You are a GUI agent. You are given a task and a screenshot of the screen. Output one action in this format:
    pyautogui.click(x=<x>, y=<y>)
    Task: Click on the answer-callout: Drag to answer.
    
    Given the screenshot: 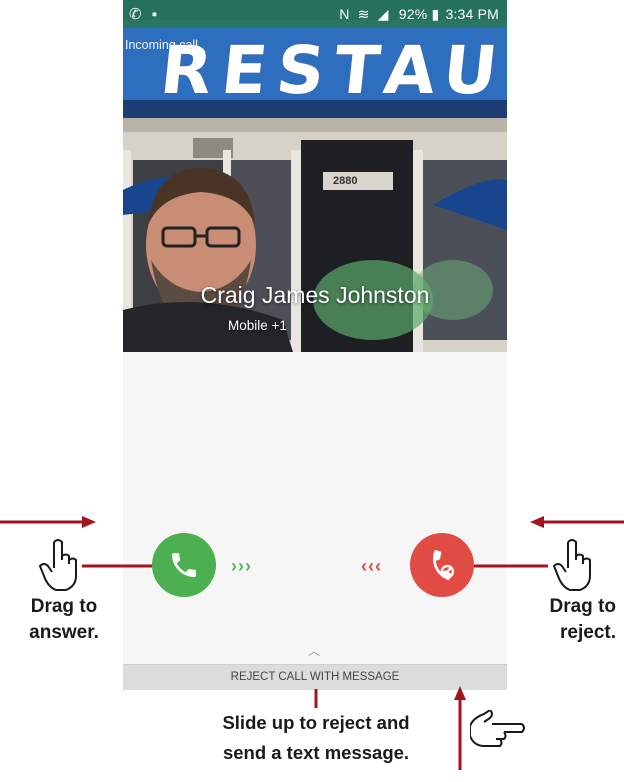 What is the action you would take?
    pyautogui.click(x=64, y=620)
    